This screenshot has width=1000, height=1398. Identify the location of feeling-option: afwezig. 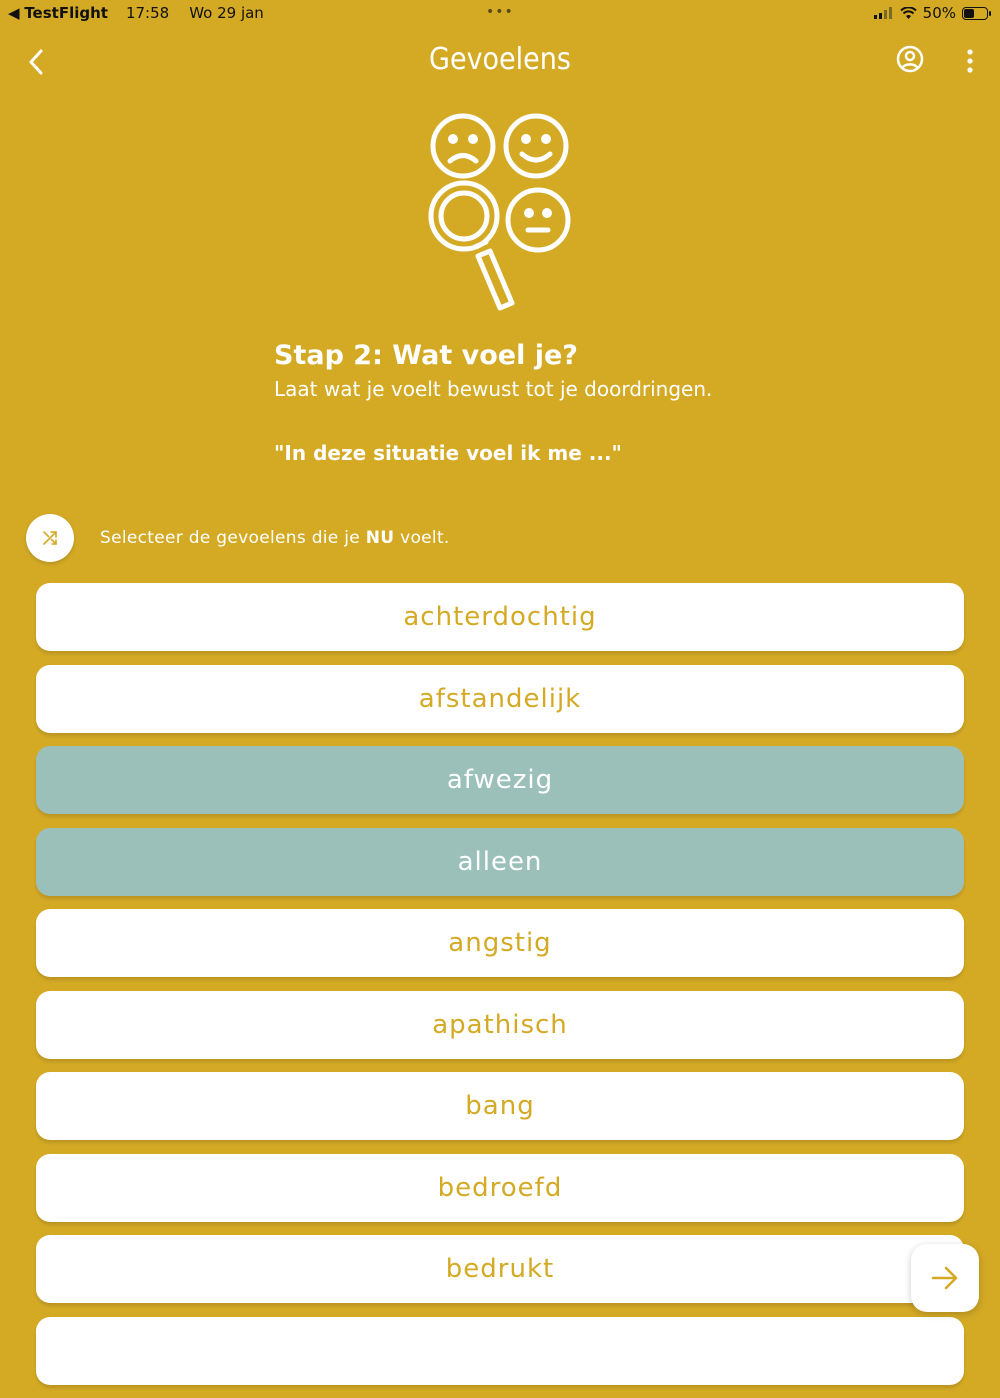
(500, 780).